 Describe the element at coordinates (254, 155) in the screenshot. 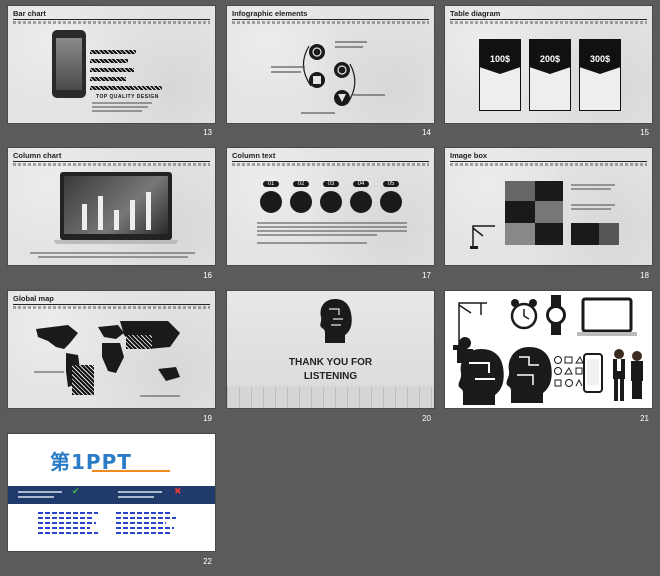

I see `slide-title: Column text` at that location.